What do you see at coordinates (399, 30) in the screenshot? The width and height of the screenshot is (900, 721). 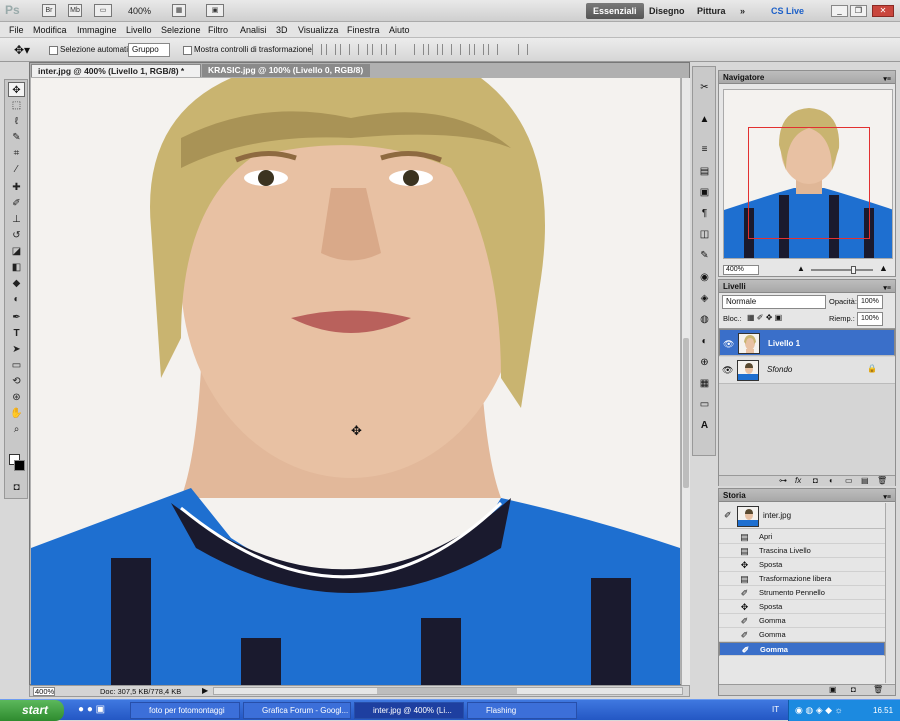 I see `menu-help: Aiuto` at bounding box center [399, 30].